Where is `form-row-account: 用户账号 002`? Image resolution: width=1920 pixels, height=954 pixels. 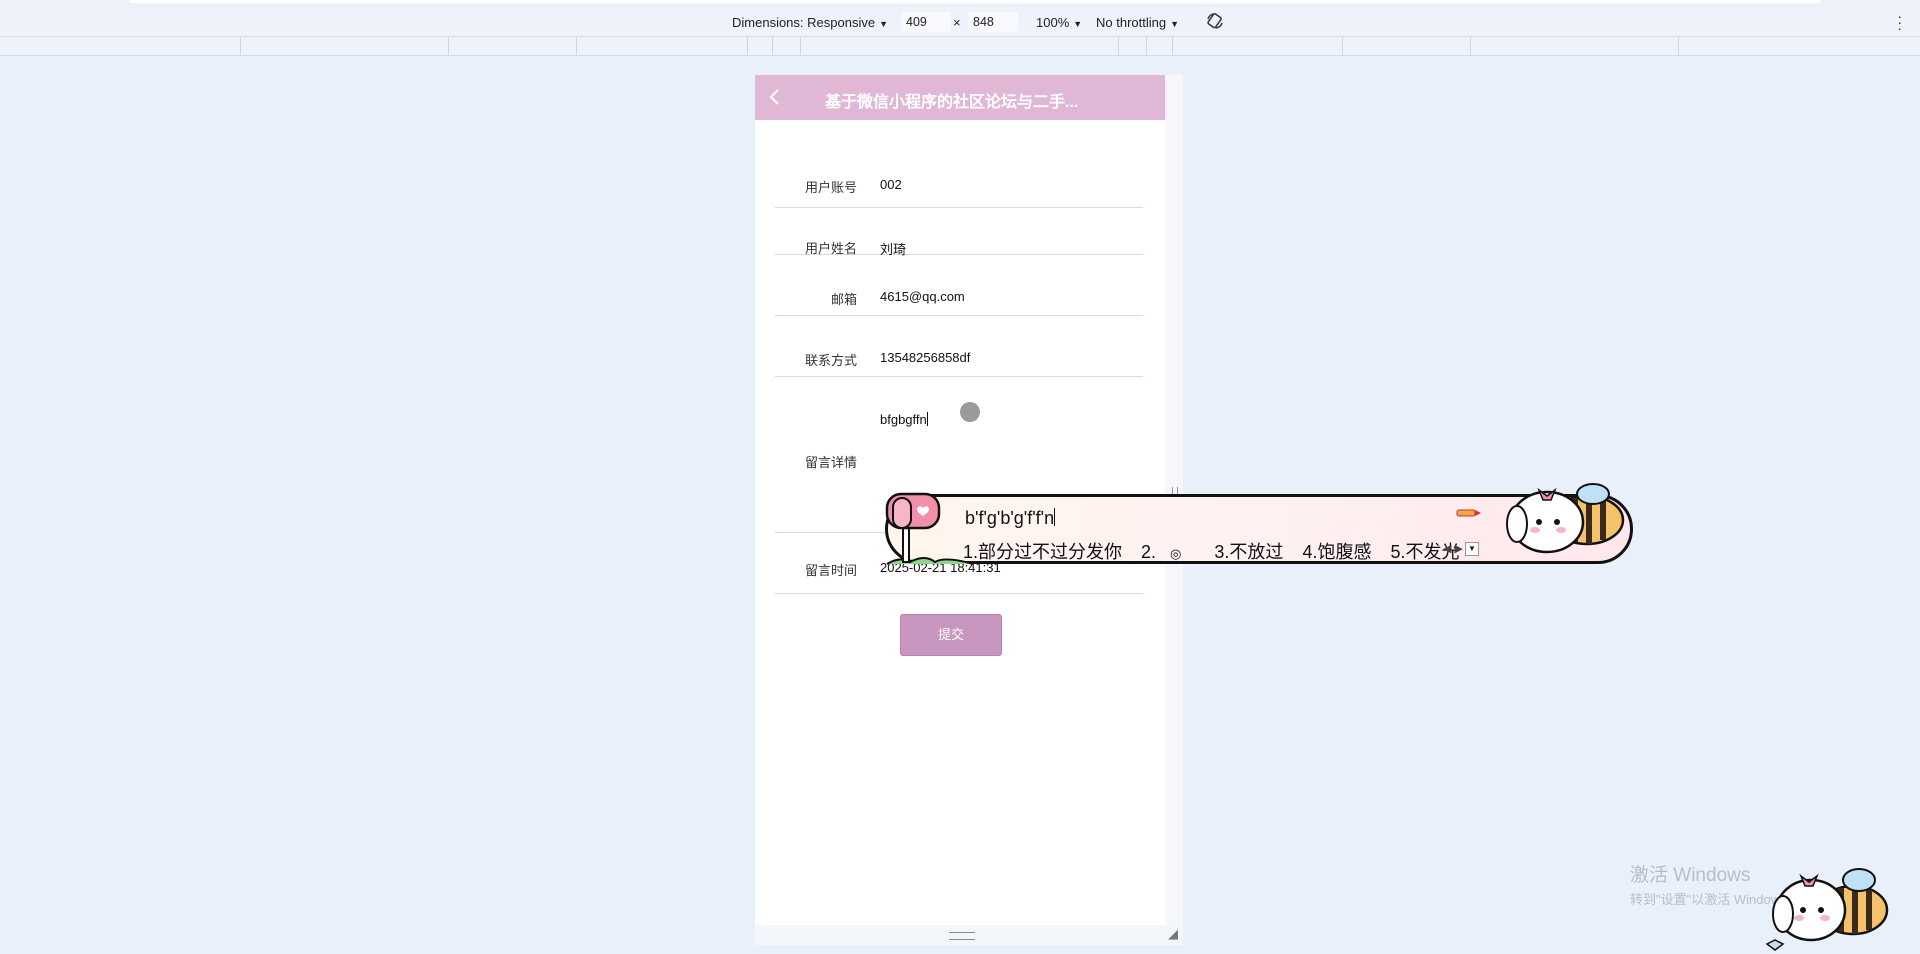
form-row-account: 用户账号 002 is located at coordinates (959, 185).